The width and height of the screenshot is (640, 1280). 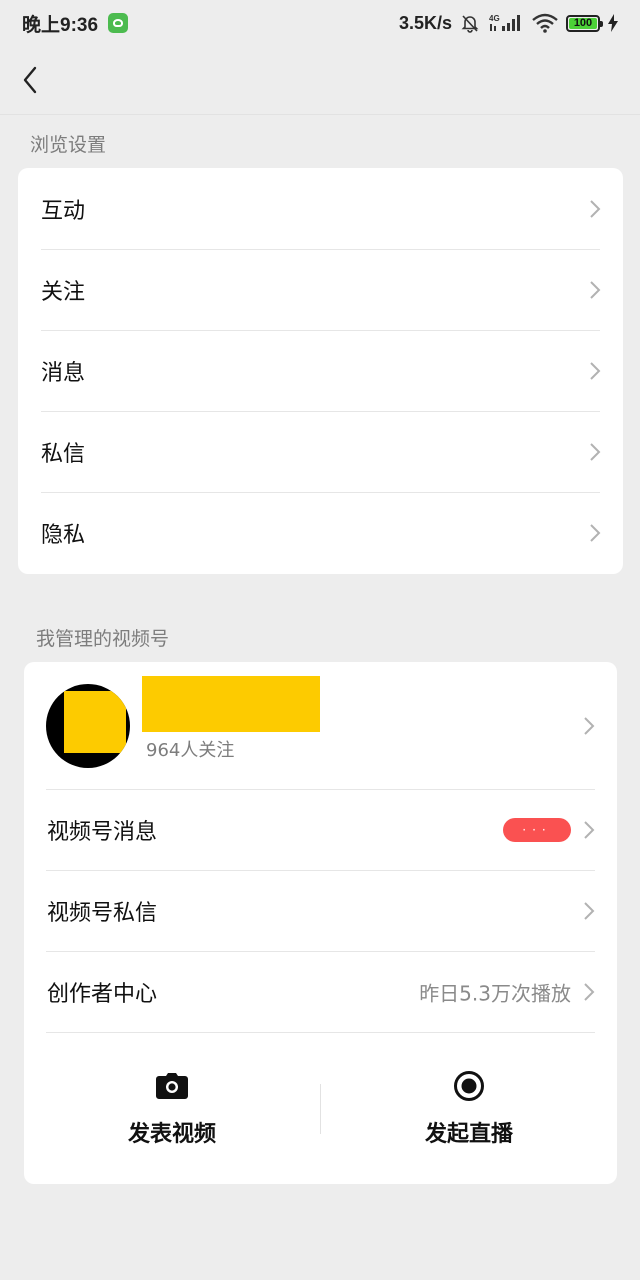 I want to click on yesterday-plays: 昨日5.3万次播放, so click(x=495, y=993).